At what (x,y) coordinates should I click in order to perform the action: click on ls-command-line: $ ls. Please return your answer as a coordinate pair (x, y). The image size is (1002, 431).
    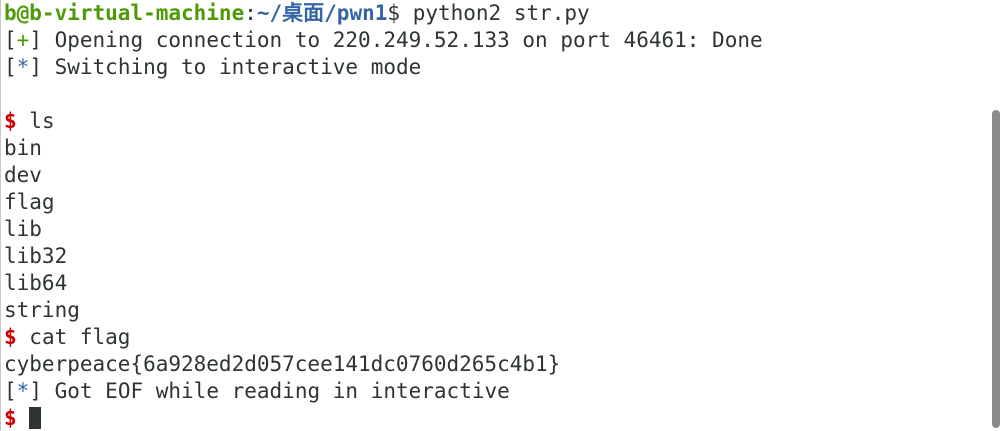
    Looking at the image, I should click on (496, 121).